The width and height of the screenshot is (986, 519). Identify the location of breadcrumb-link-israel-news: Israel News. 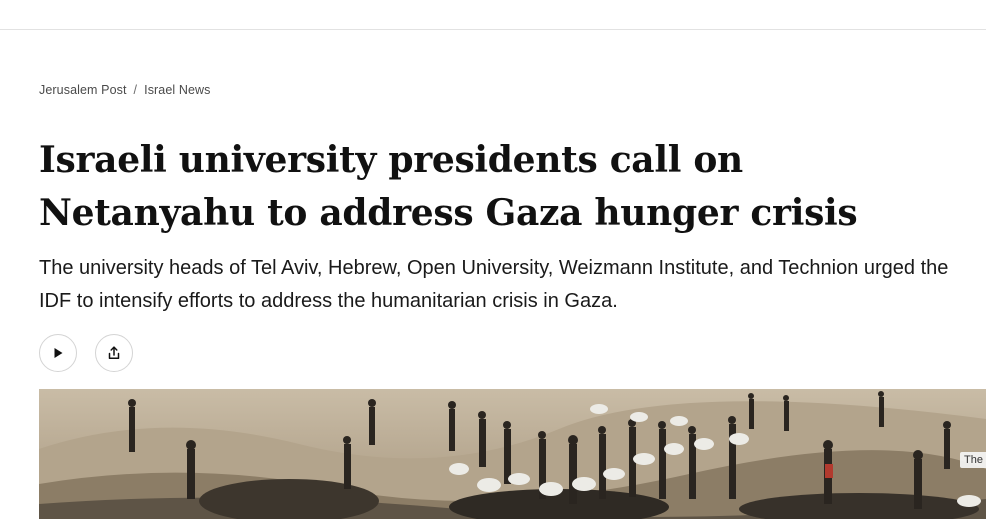
(177, 90).